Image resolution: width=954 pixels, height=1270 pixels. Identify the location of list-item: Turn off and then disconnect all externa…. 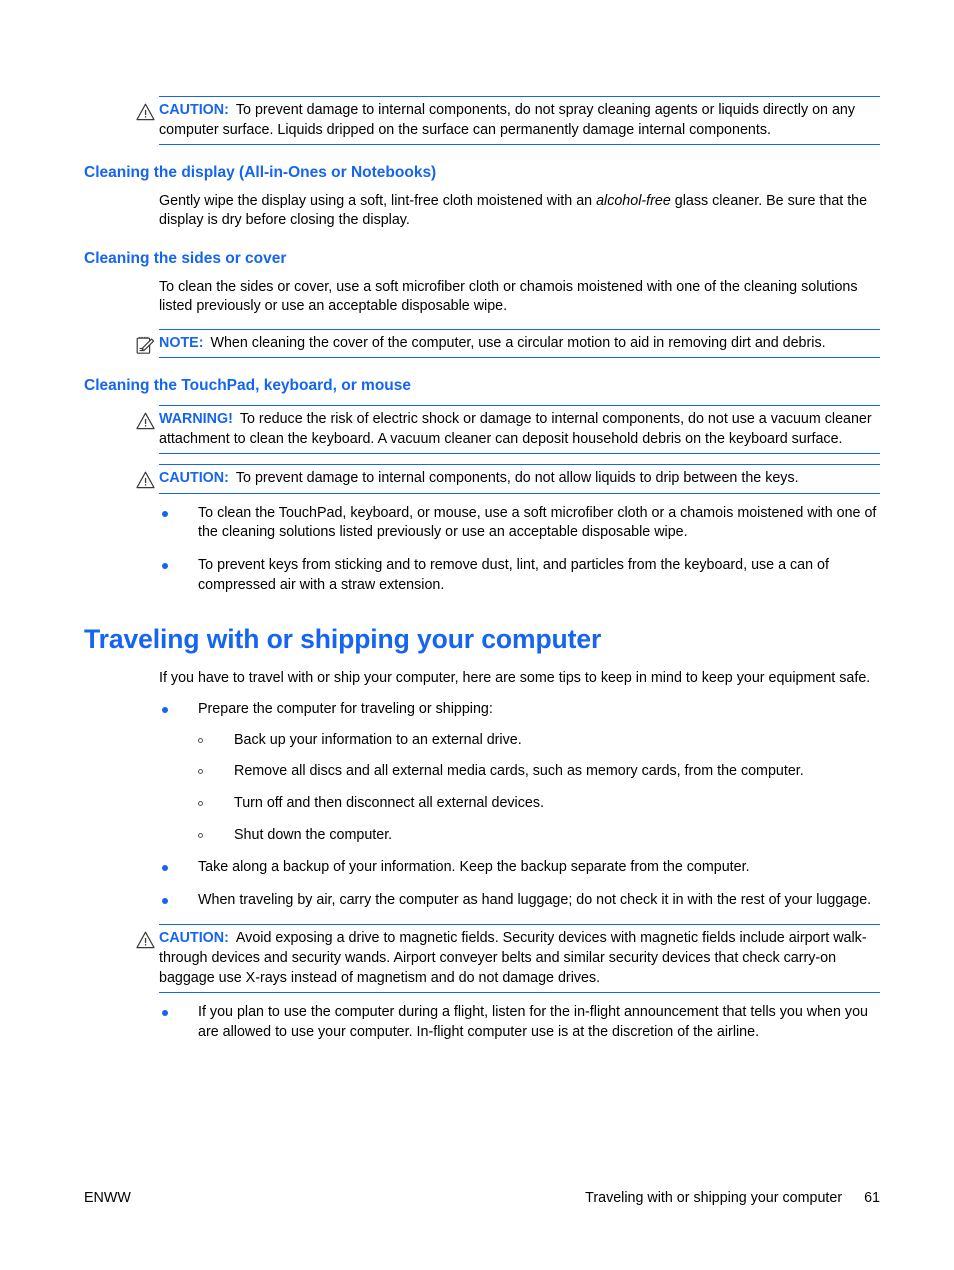
(539, 804).